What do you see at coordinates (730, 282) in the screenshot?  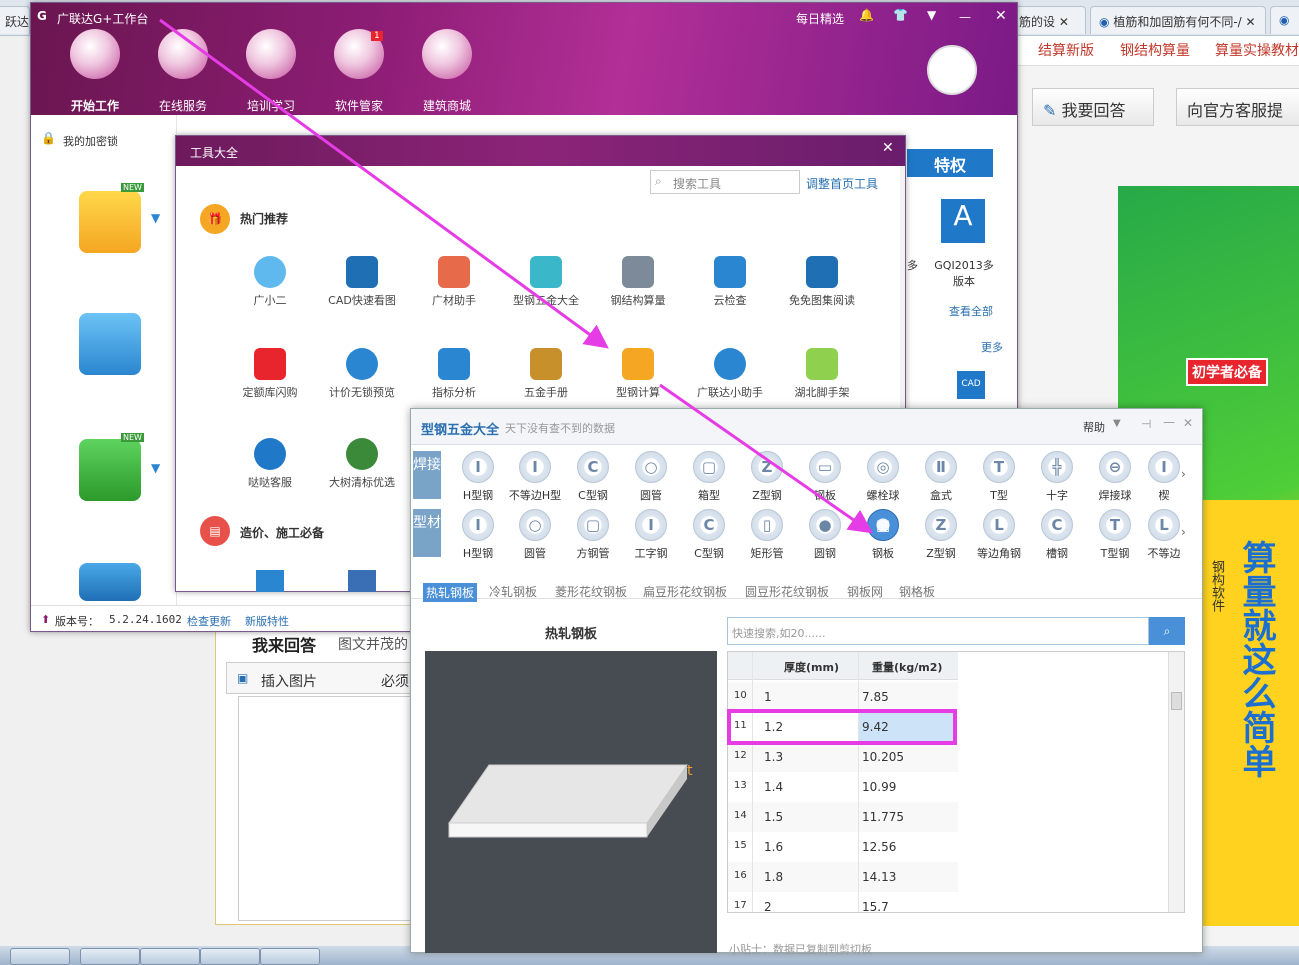 I see `tool-cloud-check: 云检查` at bounding box center [730, 282].